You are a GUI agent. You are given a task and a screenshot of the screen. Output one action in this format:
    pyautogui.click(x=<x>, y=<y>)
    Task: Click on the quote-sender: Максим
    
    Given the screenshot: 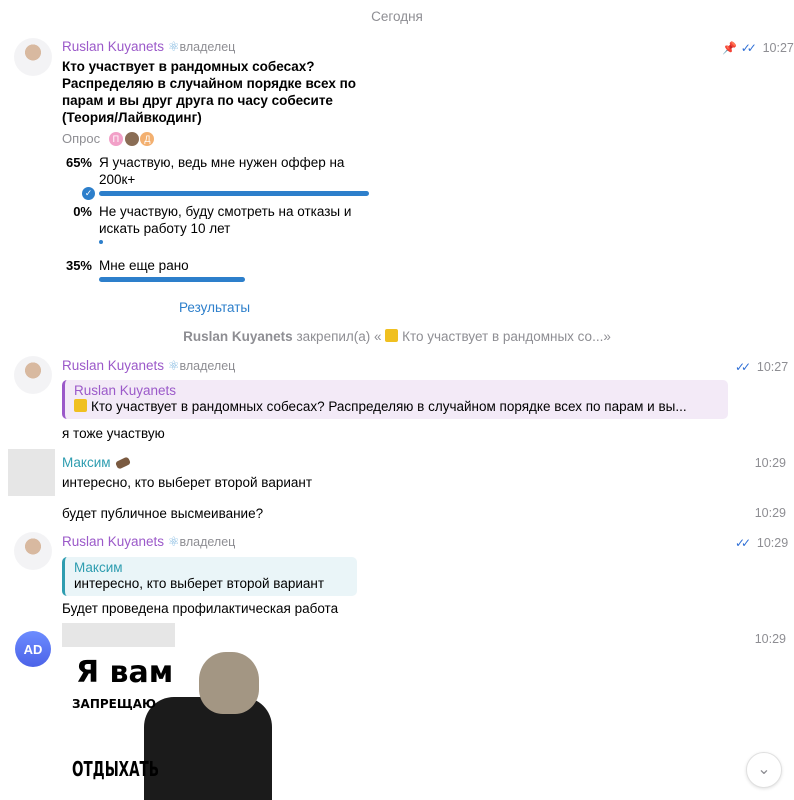 What is the action you would take?
    pyautogui.click(x=98, y=567)
    